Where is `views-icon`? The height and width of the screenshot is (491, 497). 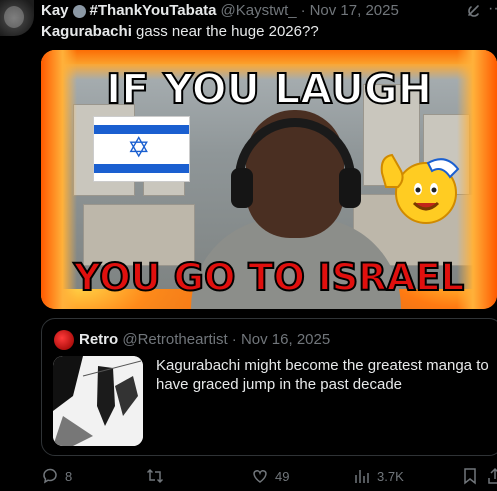 views-icon is located at coordinates (362, 476).